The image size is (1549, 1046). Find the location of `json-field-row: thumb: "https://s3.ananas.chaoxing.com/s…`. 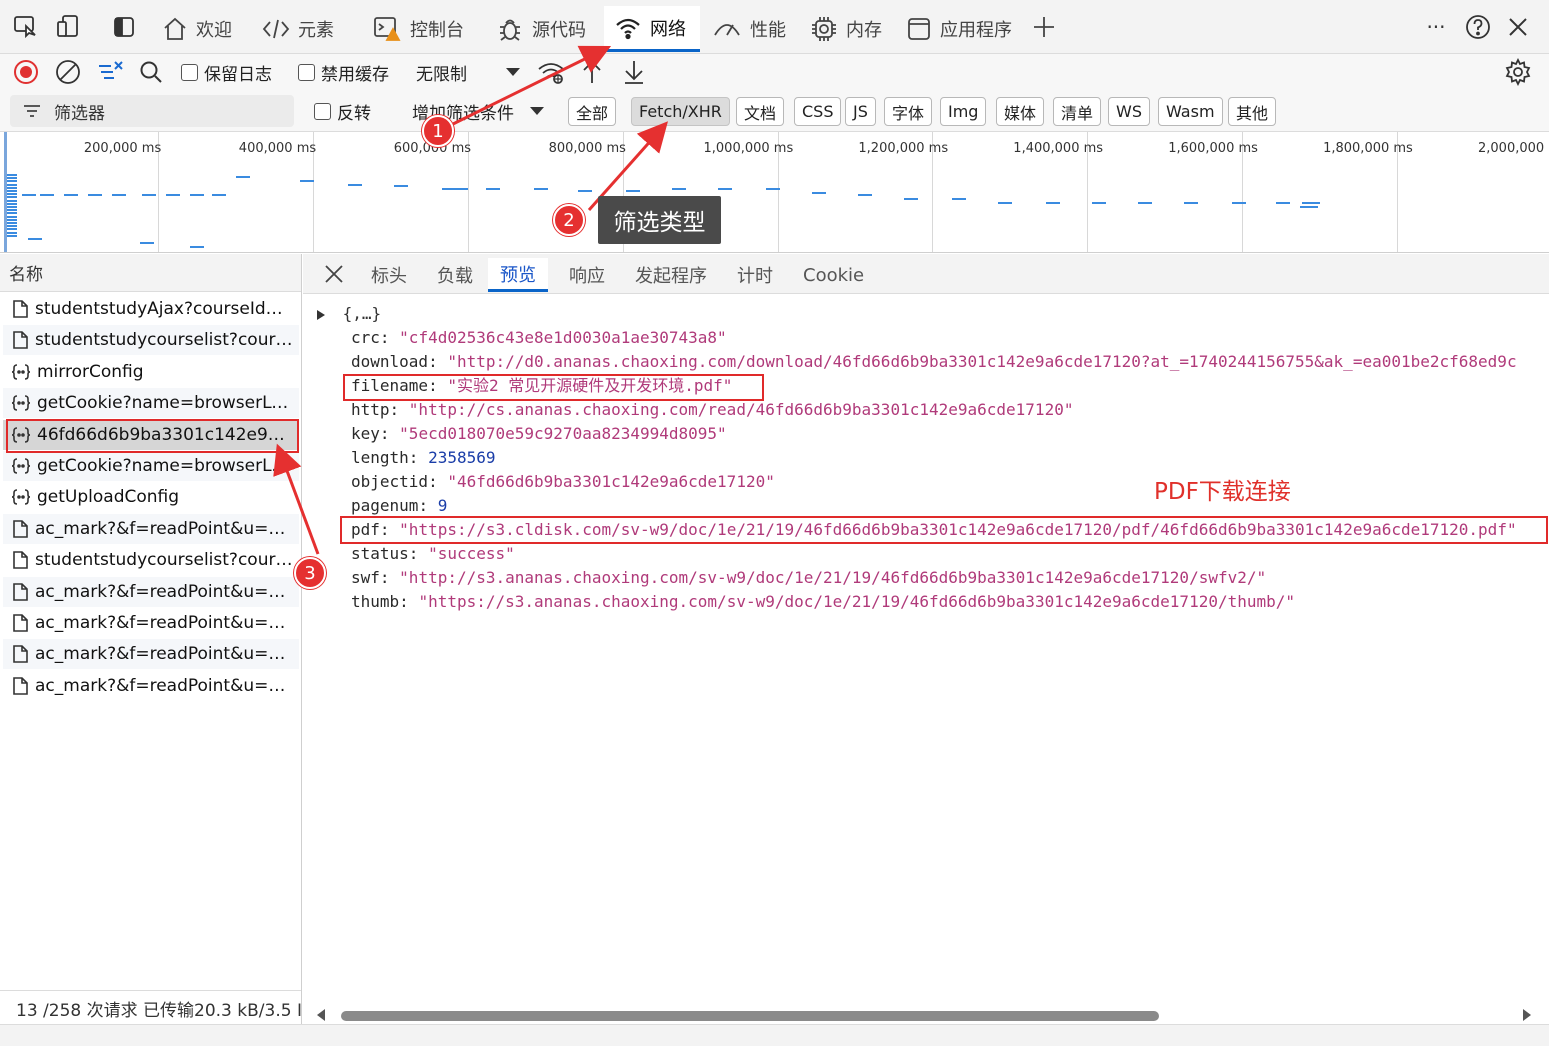

json-field-row: thumb: "https://s3.ananas.chaoxing.com/s… is located at coordinates (823, 602).